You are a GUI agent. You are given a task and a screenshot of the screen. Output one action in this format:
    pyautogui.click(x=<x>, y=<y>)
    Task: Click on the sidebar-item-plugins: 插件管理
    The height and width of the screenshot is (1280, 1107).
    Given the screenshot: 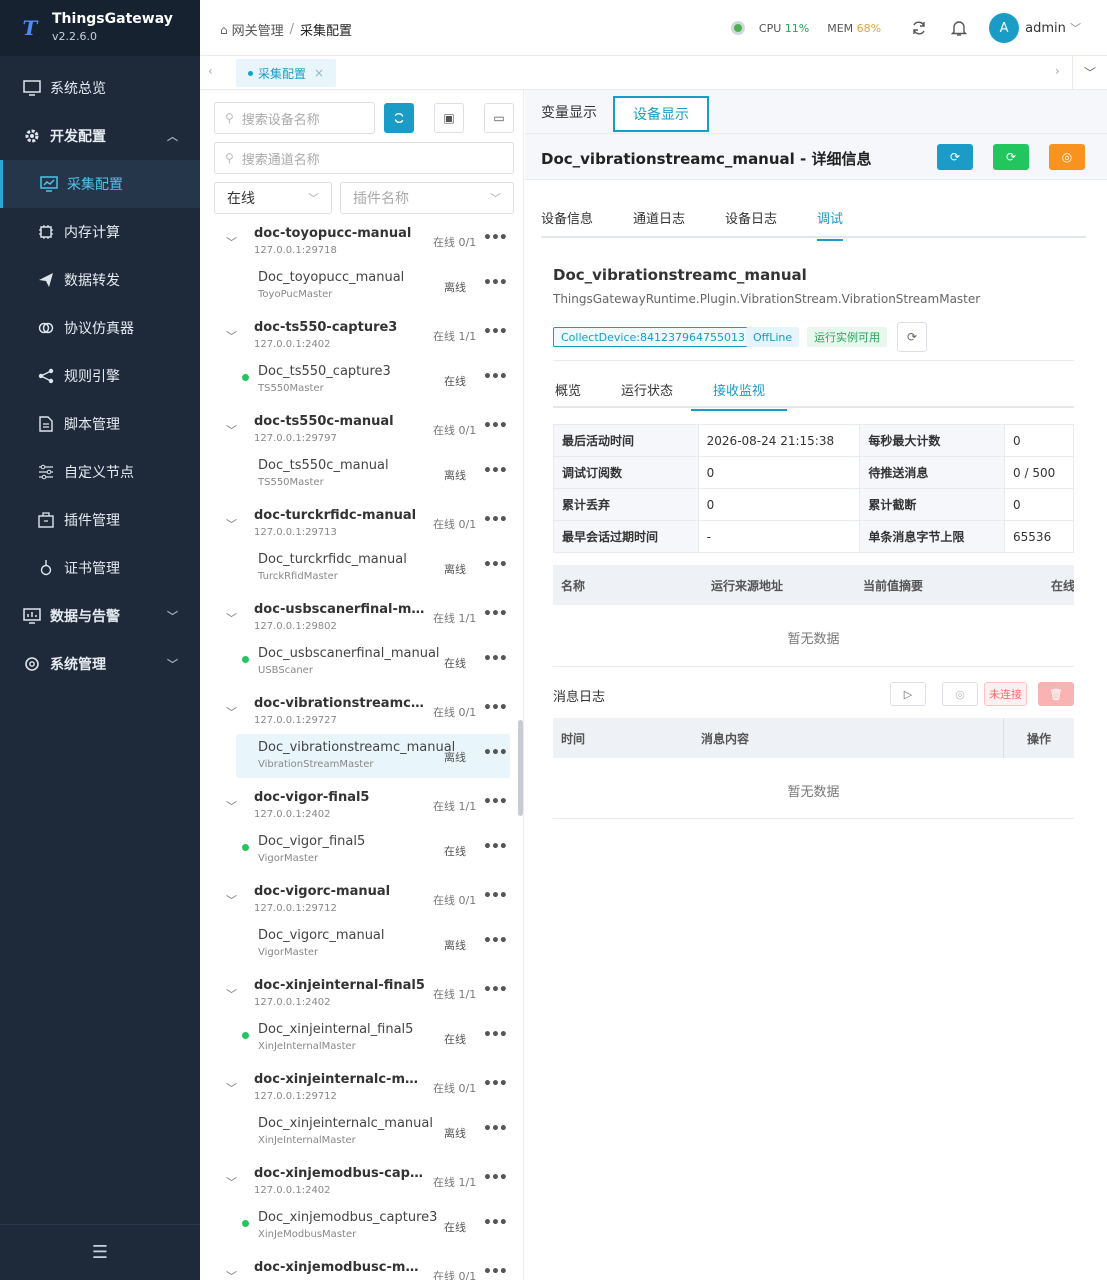 What is the action you would take?
    pyautogui.click(x=100, y=520)
    